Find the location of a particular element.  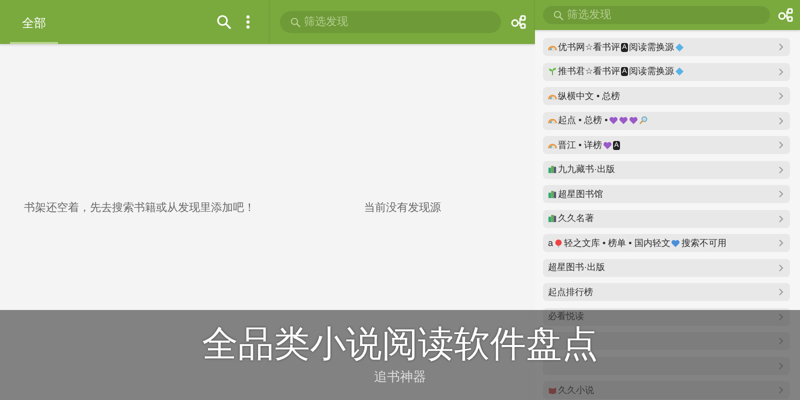

row-label: 搜索不可用 is located at coordinates (703, 243).